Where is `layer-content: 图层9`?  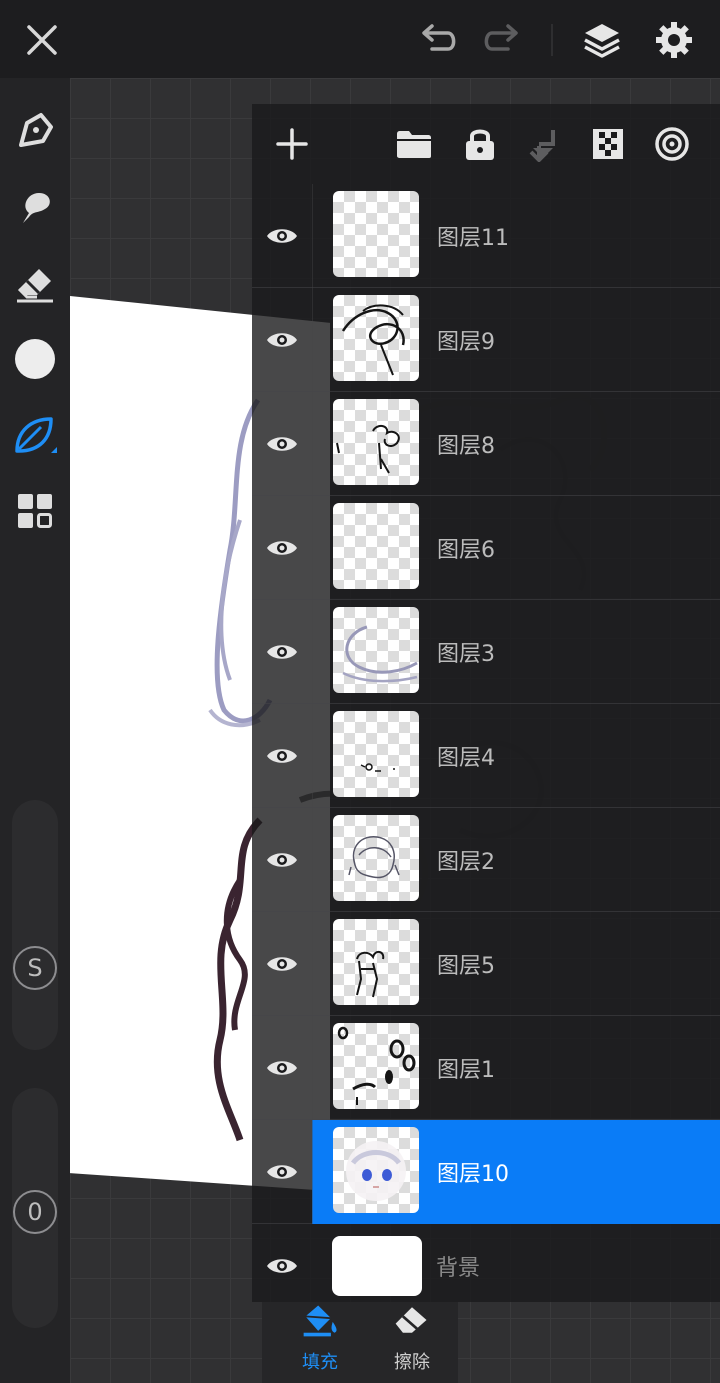
layer-content: 图层9 is located at coordinates (516, 340).